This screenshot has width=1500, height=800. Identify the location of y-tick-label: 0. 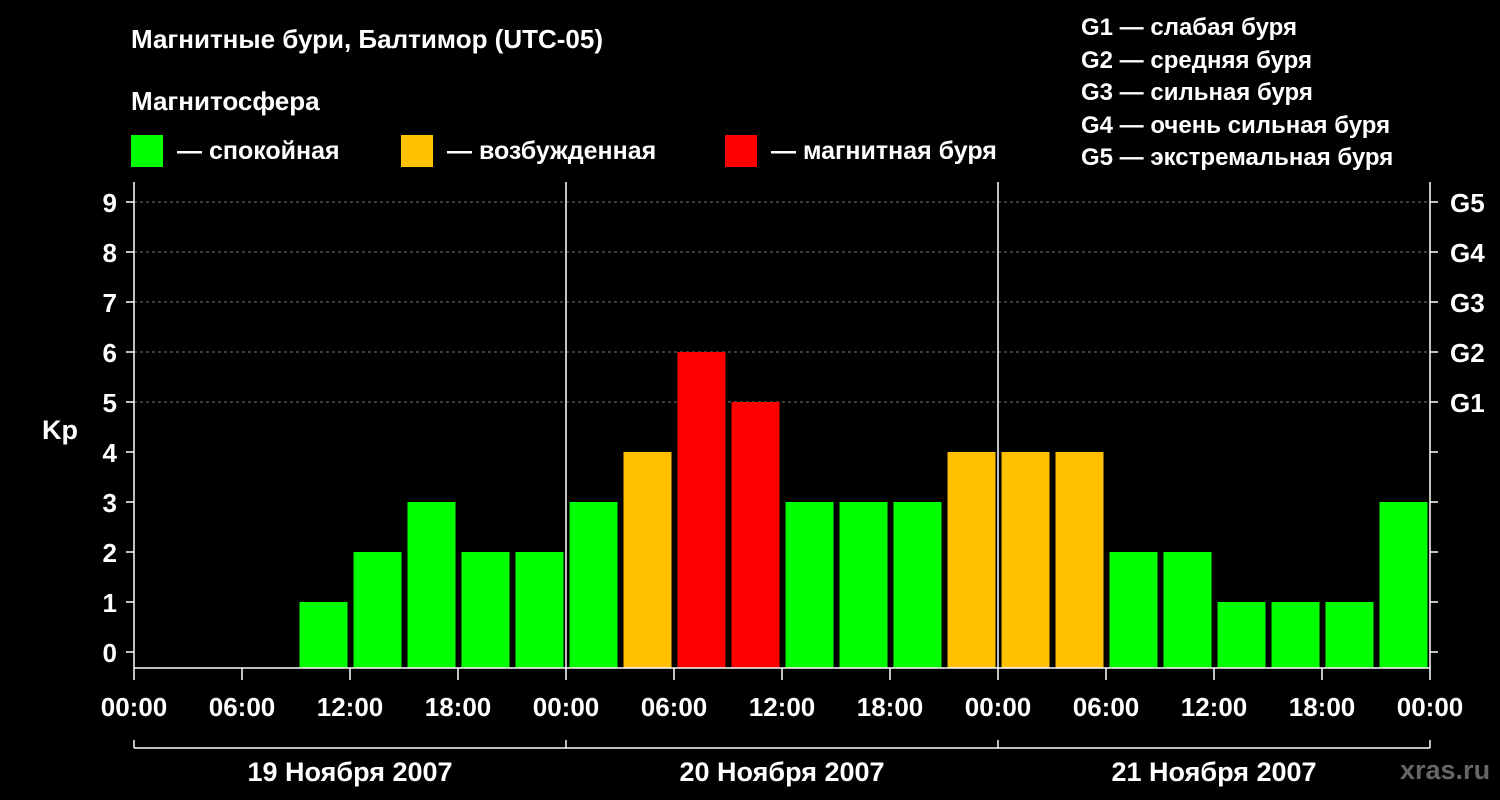
(110, 653).